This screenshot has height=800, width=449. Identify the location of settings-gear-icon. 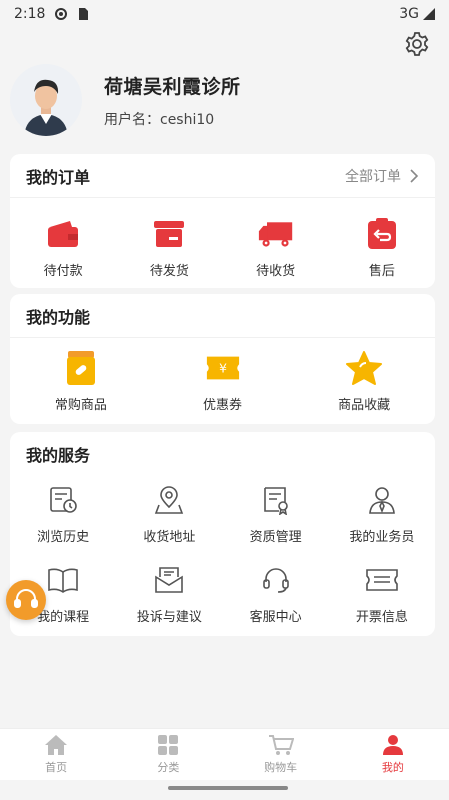
(417, 44).